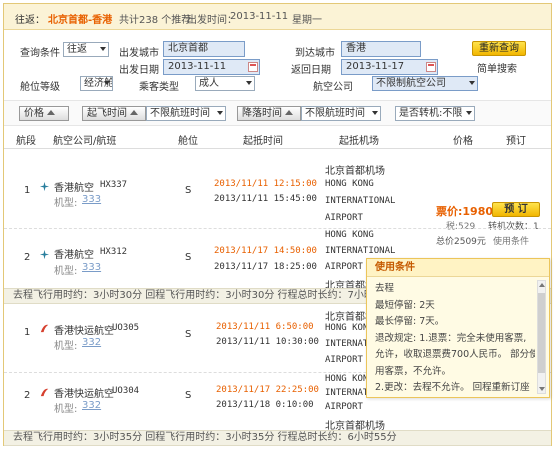 Image resolution: width=555 pixels, height=449 pixels. What do you see at coordinates (265, 184) in the screenshot?
I see `depart-time: 2013/11/11 12:15:00` at bounding box center [265, 184].